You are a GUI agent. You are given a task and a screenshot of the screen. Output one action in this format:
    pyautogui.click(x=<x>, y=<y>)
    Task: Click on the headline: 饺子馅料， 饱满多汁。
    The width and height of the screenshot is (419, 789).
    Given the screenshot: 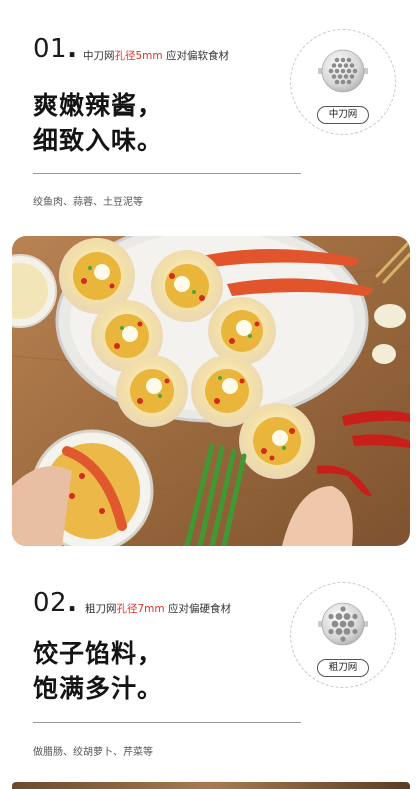 What is the action you would take?
    pyautogui.click(x=98, y=671)
    